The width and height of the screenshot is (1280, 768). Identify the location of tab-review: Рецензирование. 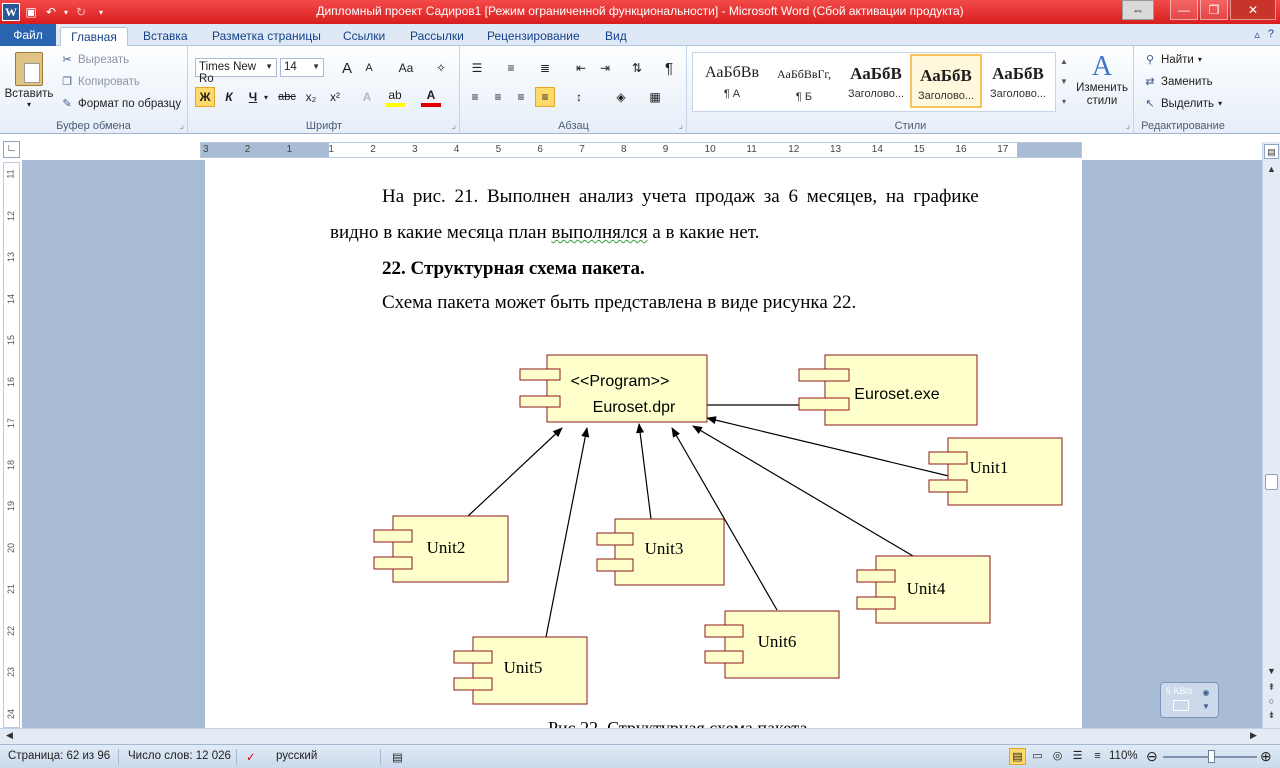
(533, 36).